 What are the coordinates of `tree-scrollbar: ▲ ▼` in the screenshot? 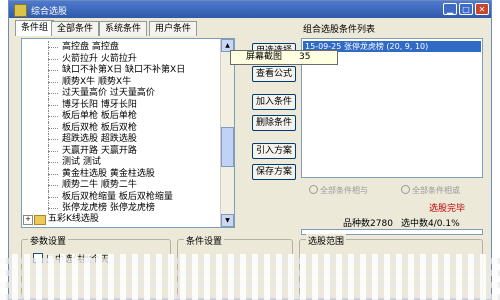 It's located at (227, 133).